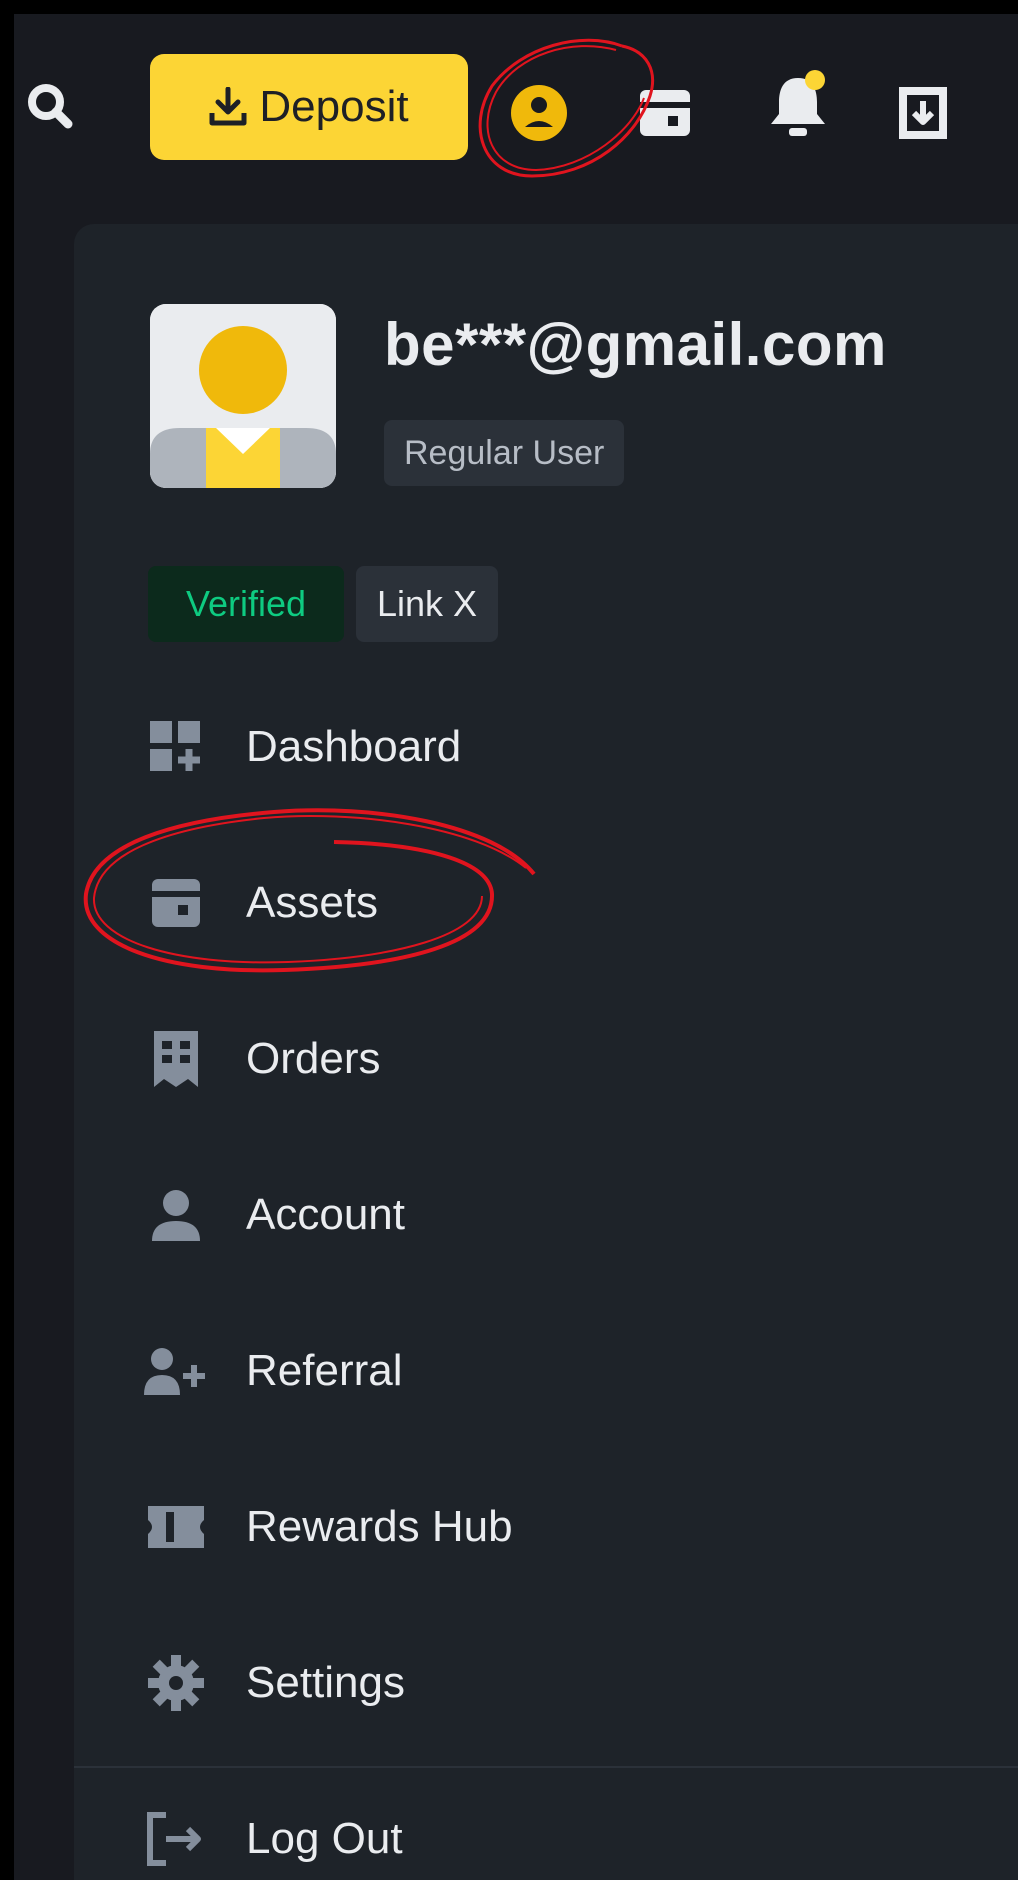  I want to click on menu-label: Orders, so click(313, 1058).